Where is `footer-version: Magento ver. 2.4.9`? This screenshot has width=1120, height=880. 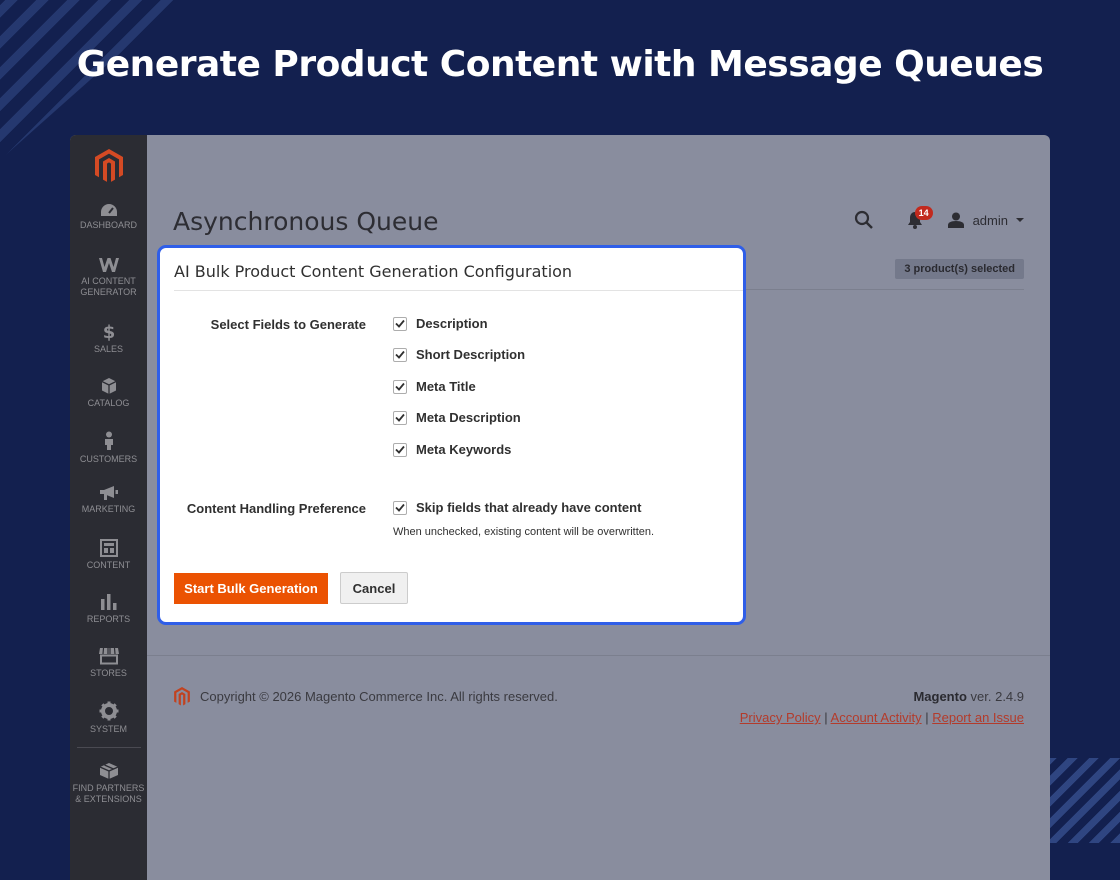
footer-version: Magento ver. 2.4.9 is located at coordinates (968, 696).